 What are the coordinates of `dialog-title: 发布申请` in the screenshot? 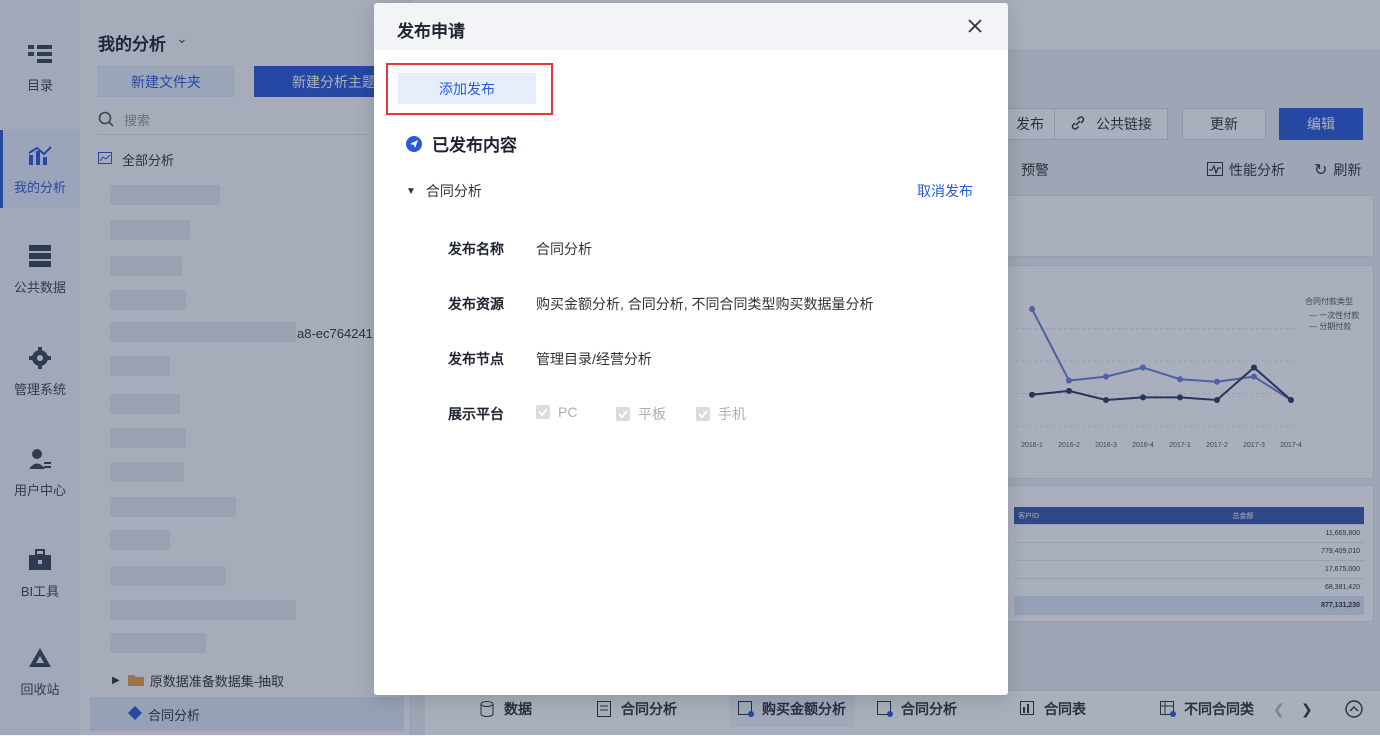 It's located at (431, 31).